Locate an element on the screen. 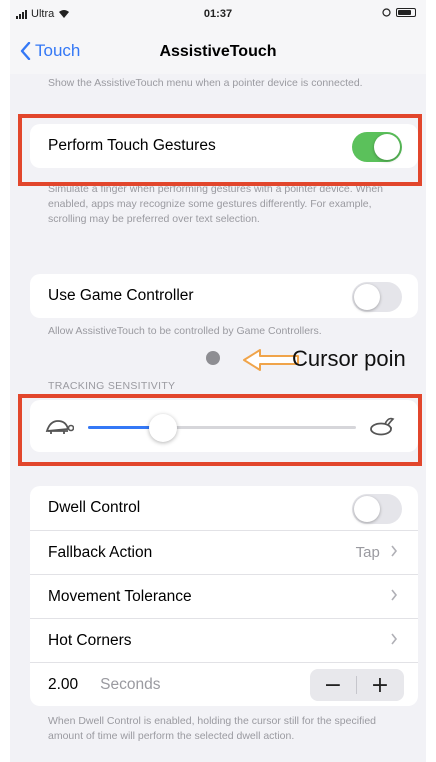 This screenshot has width=436, height=762. hot-corners-row: Hot Corners is located at coordinates (224, 640).